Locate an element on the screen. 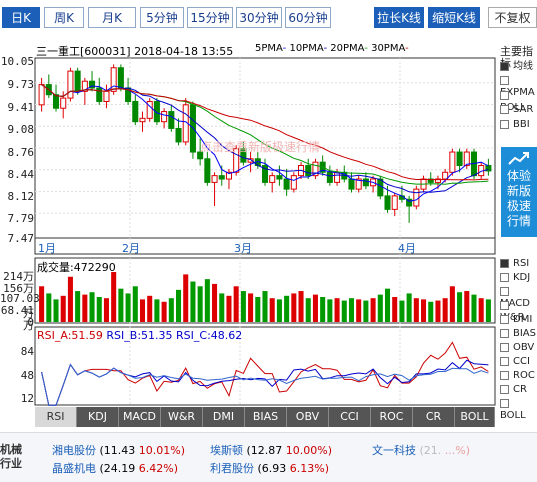 This screenshot has height=482, width=537. industry-stock-item: 利君股份 (6.93 6.13%) is located at coordinates (269, 468).